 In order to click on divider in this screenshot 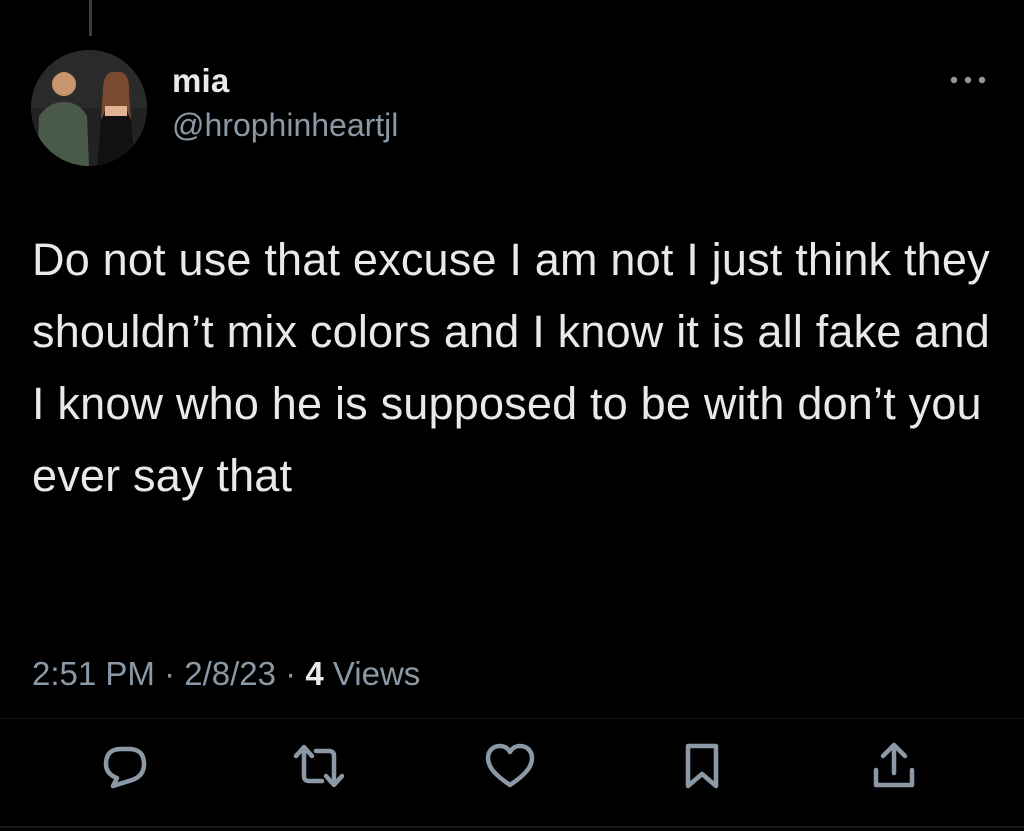, I will do `click(512, 718)`.